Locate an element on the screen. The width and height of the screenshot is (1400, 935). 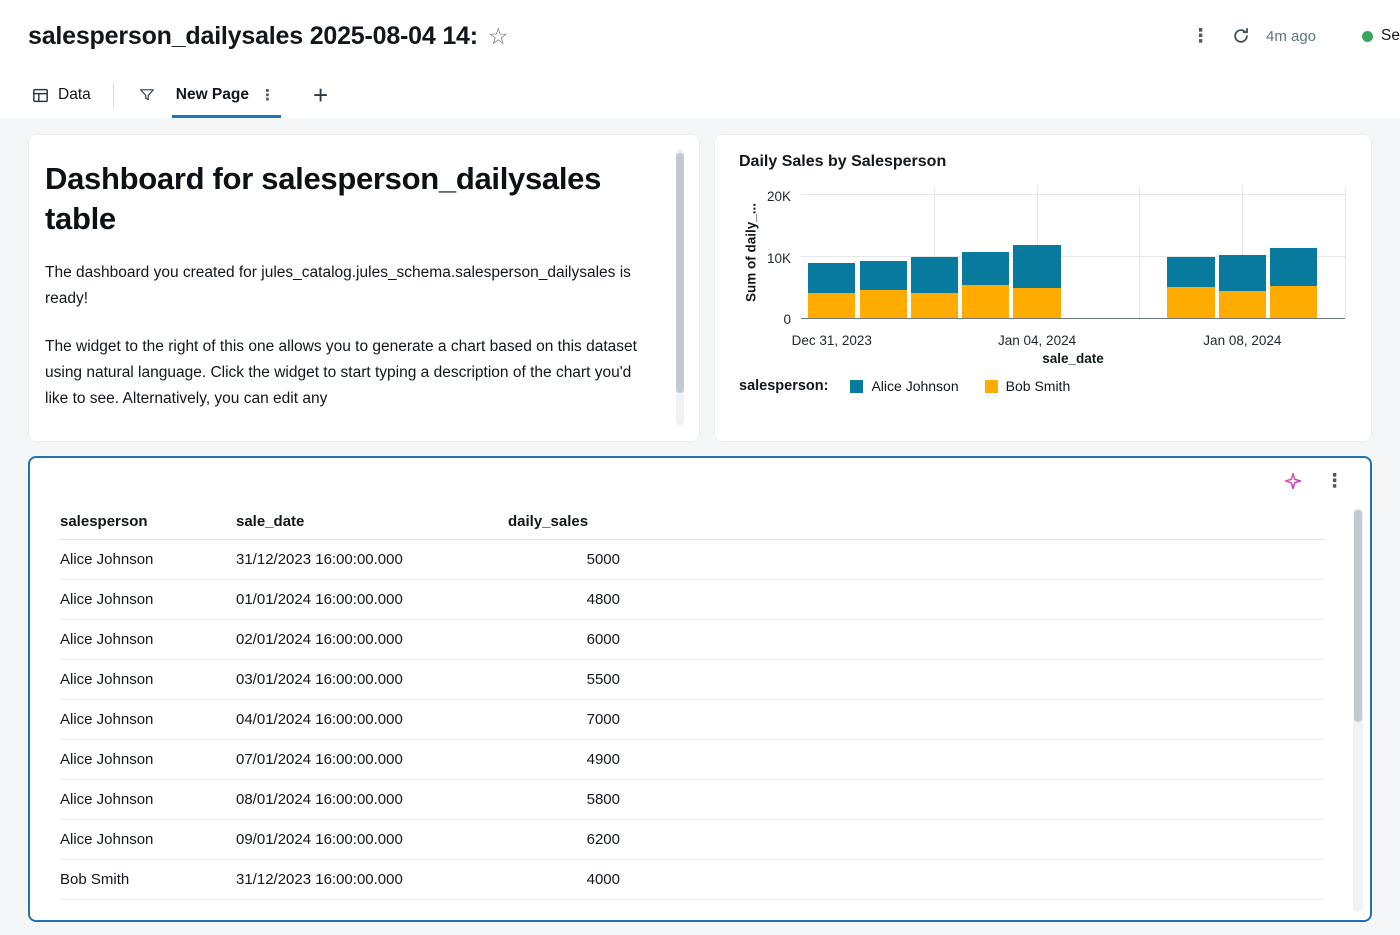
x-axis-title: sale_date is located at coordinates (1073, 358).